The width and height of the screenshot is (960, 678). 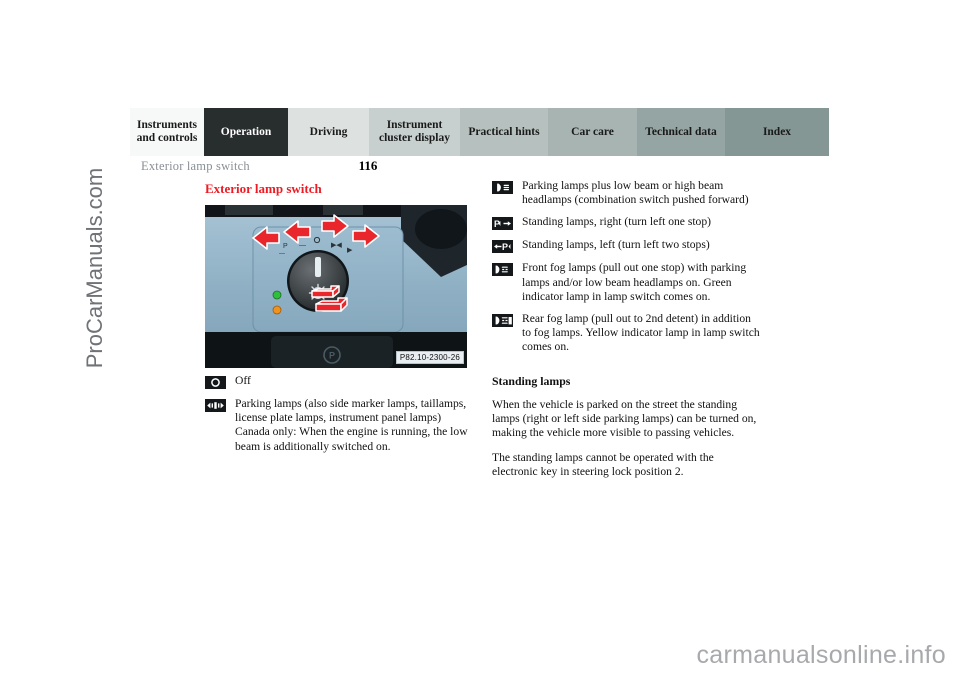 I want to click on nav-tab-instrument-cluster-display: Instrument cluster display, so click(x=414, y=132).